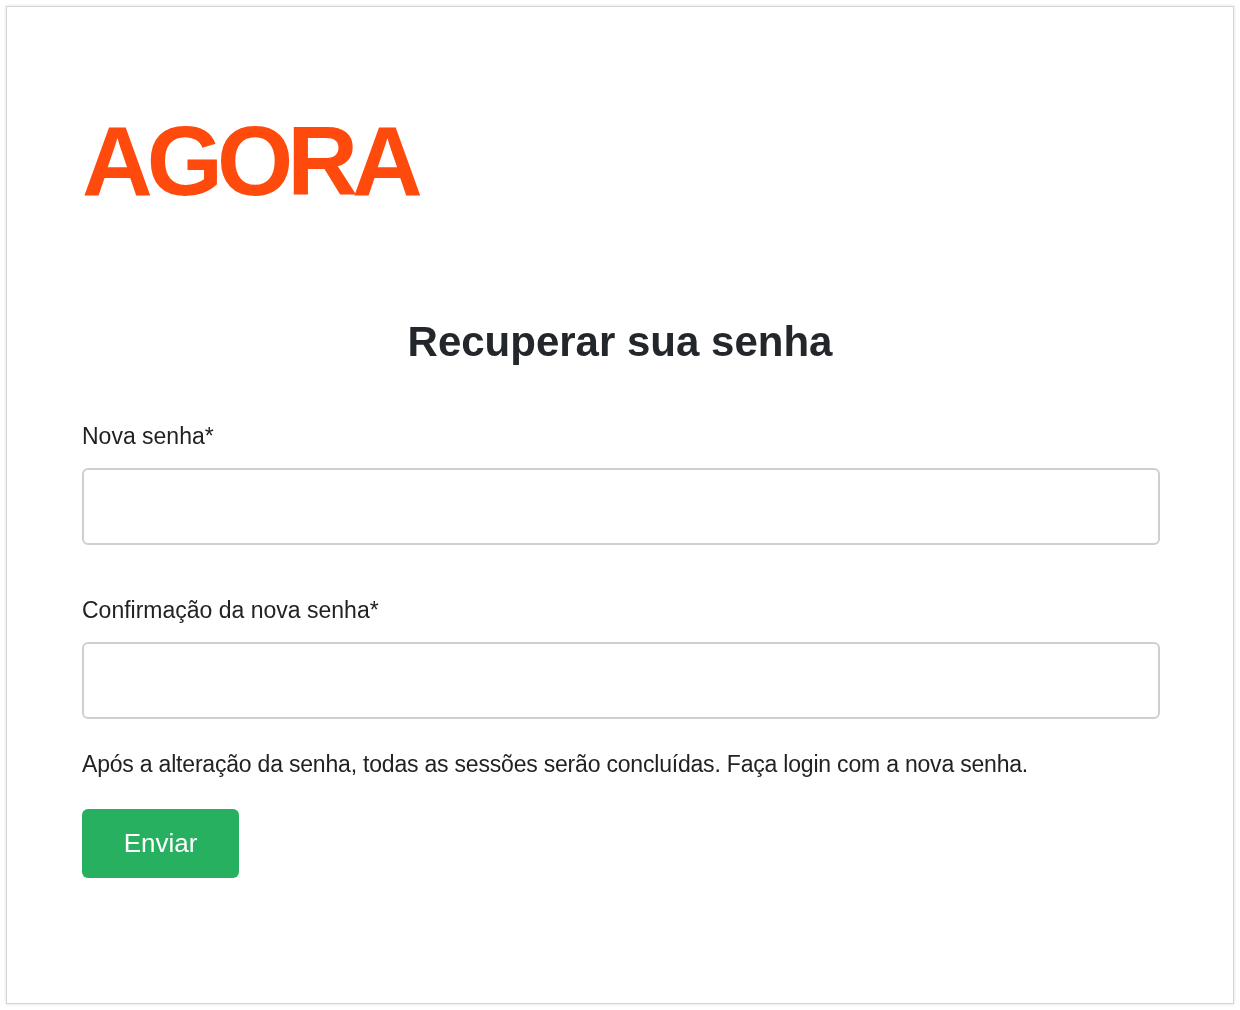  Describe the element at coordinates (555, 764) in the screenshot. I see `info-text: Após a alteração da senha, todas as sessões serão concluídas. Faça login com a nova senha.` at that location.